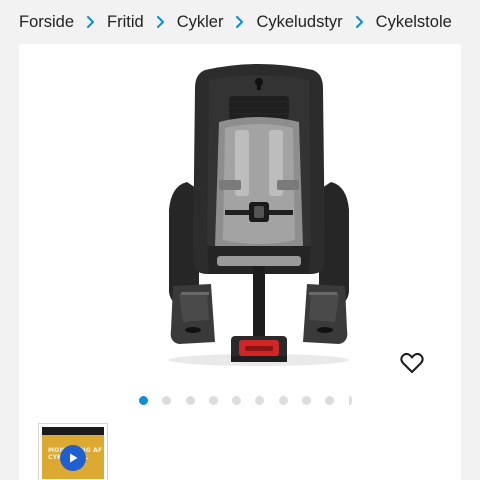 The width and height of the screenshot is (480, 480). What do you see at coordinates (200, 22) in the screenshot?
I see `breadcrumb-item-cykler: Cykler` at bounding box center [200, 22].